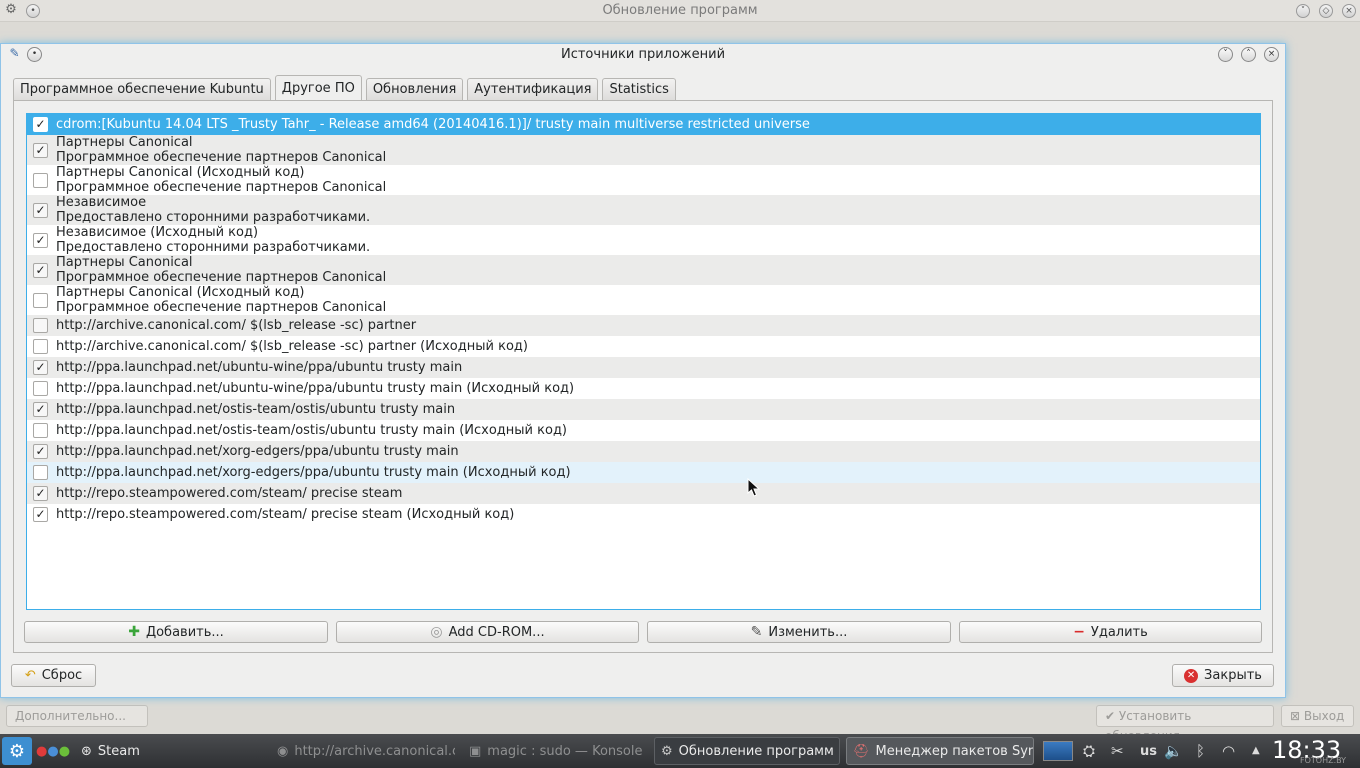  I want to click on task-browser: ◉ http://archive.canonical.co, so click(363, 751).